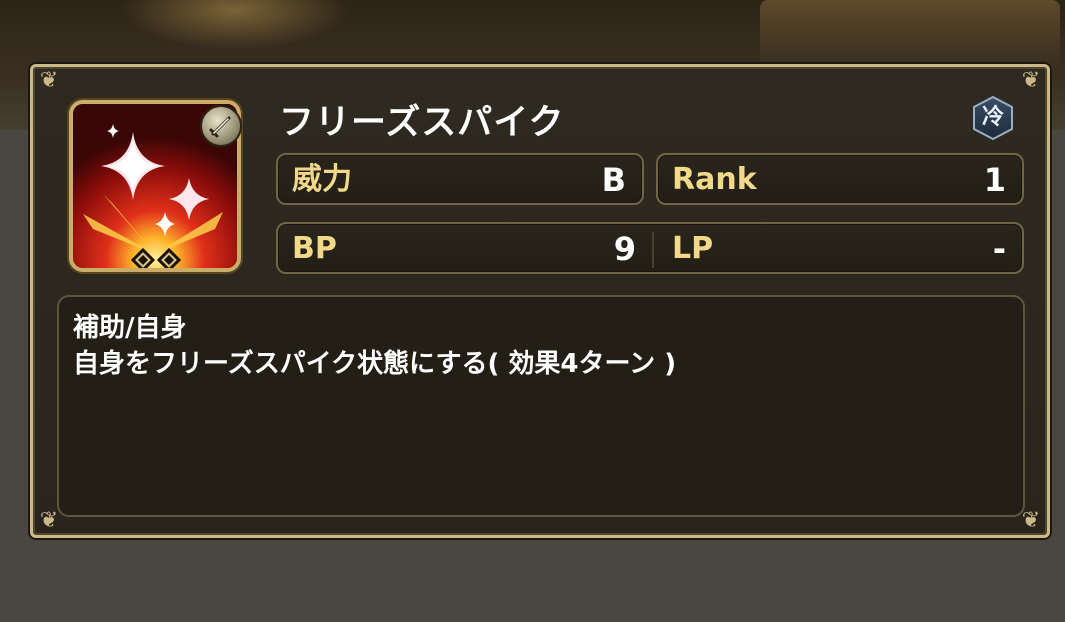  What do you see at coordinates (322, 179) in the screenshot?
I see `power-label: 威力` at bounding box center [322, 179].